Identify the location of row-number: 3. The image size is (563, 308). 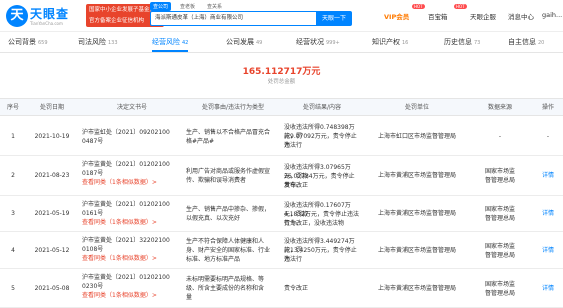
(13, 213).